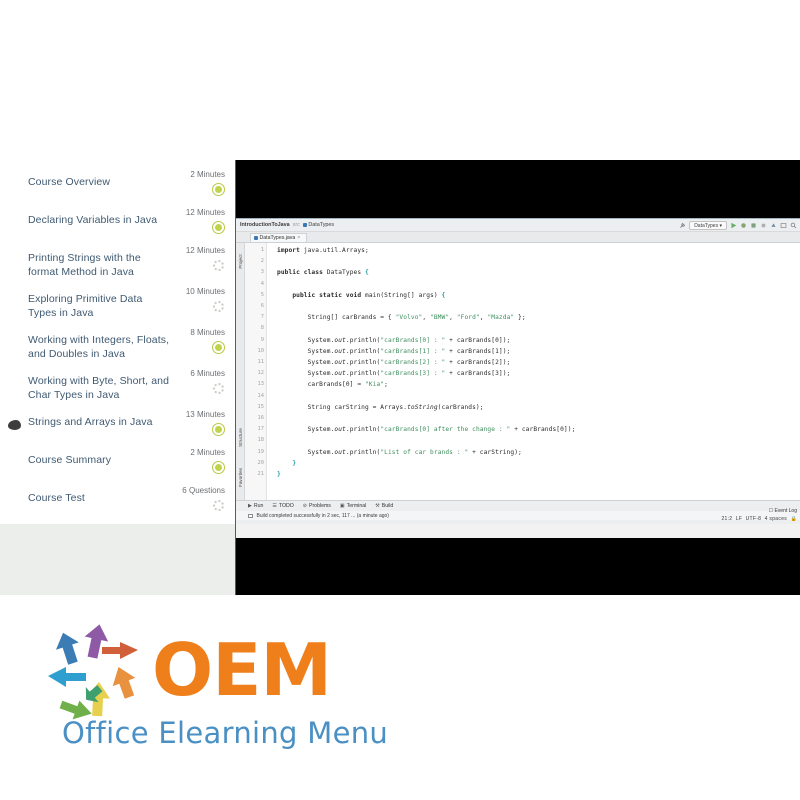  What do you see at coordinates (203, 490) in the screenshot?
I see `lesson-duration: 6 Questions` at bounding box center [203, 490].